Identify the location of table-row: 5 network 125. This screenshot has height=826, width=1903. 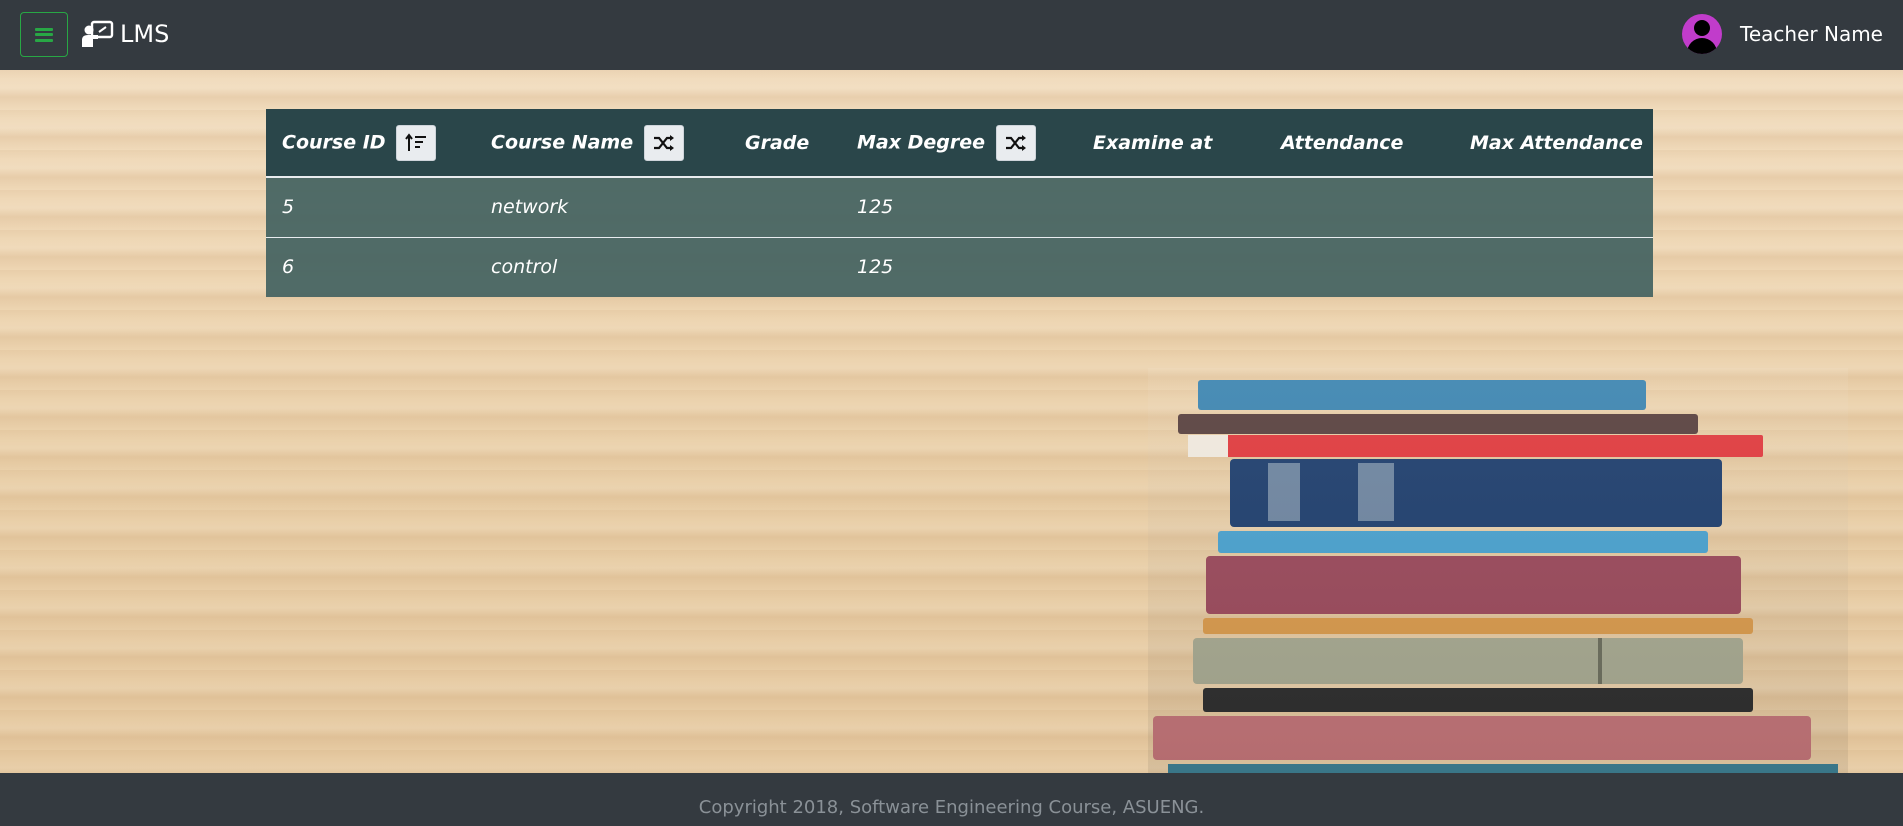
(959, 207).